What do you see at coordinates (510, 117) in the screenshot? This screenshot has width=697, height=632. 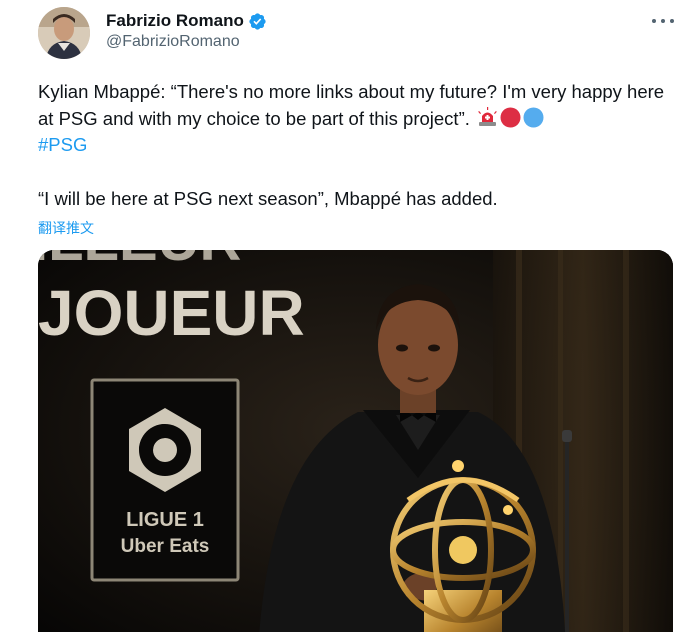 I see `red-circle-emoji-icon` at bounding box center [510, 117].